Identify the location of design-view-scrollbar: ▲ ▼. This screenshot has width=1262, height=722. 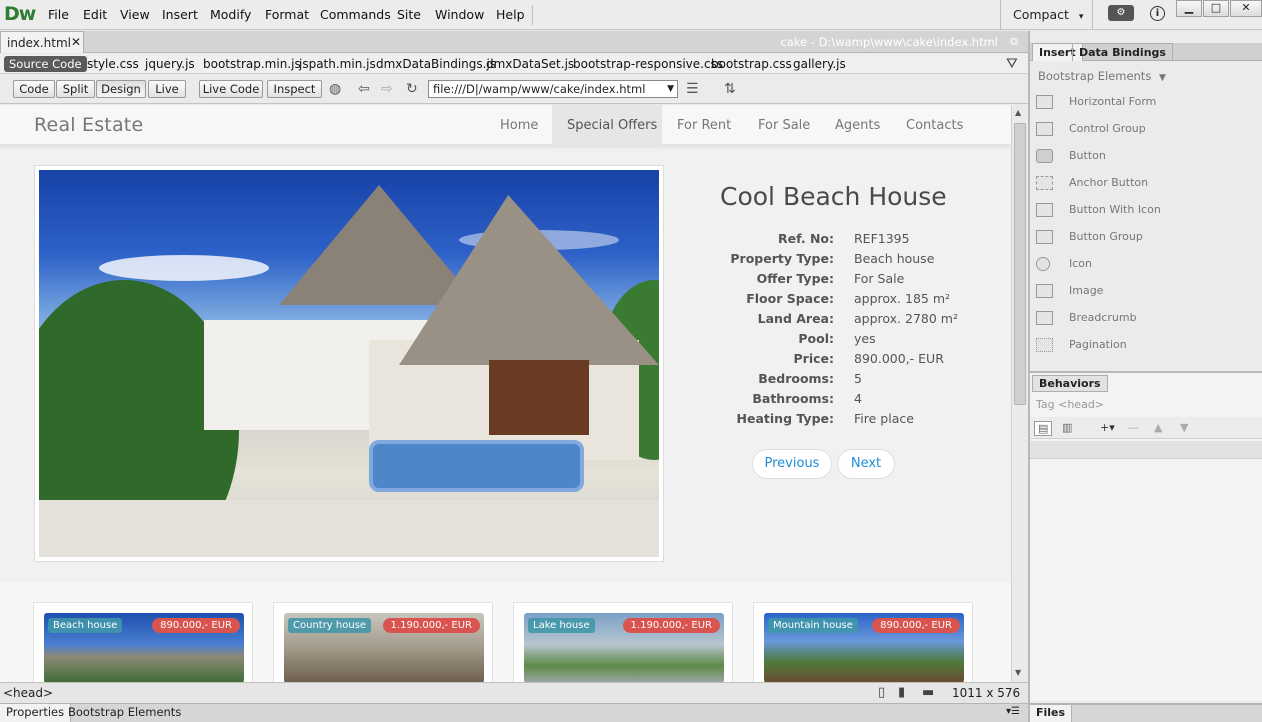
(1019, 393).